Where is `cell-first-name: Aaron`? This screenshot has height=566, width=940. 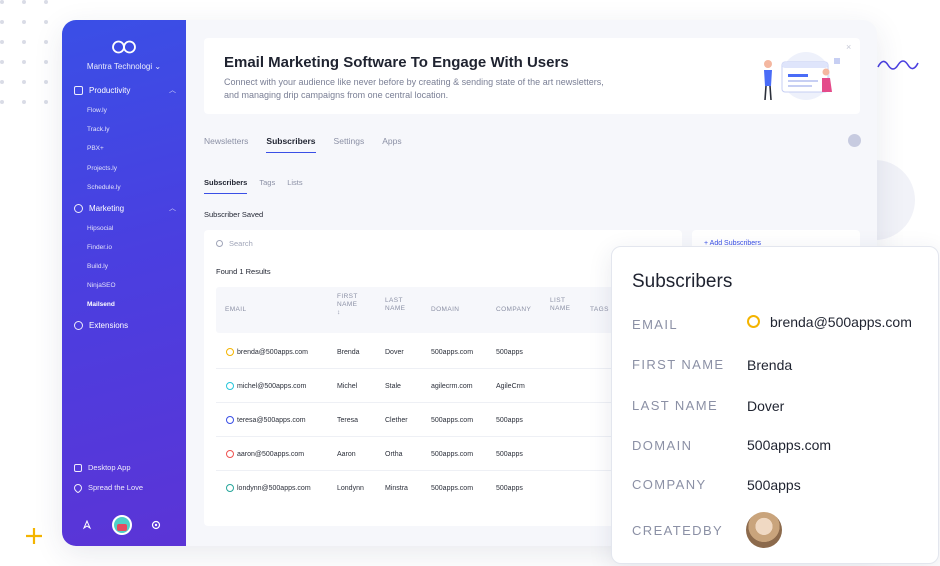
cell-first-name: Aaron is located at coordinates (346, 454).